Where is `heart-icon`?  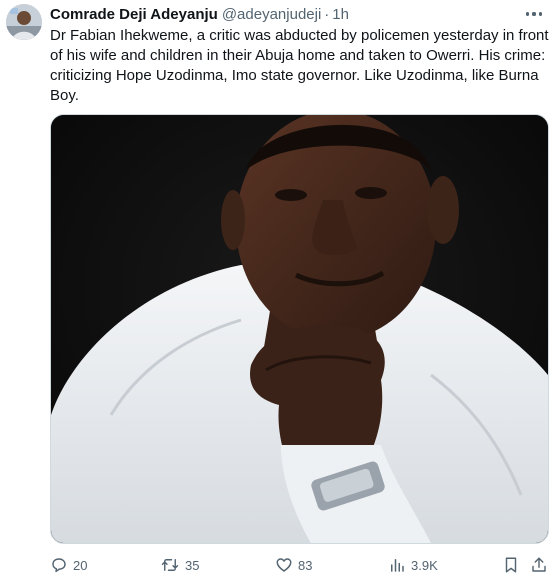
heart-icon is located at coordinates (284, 565).